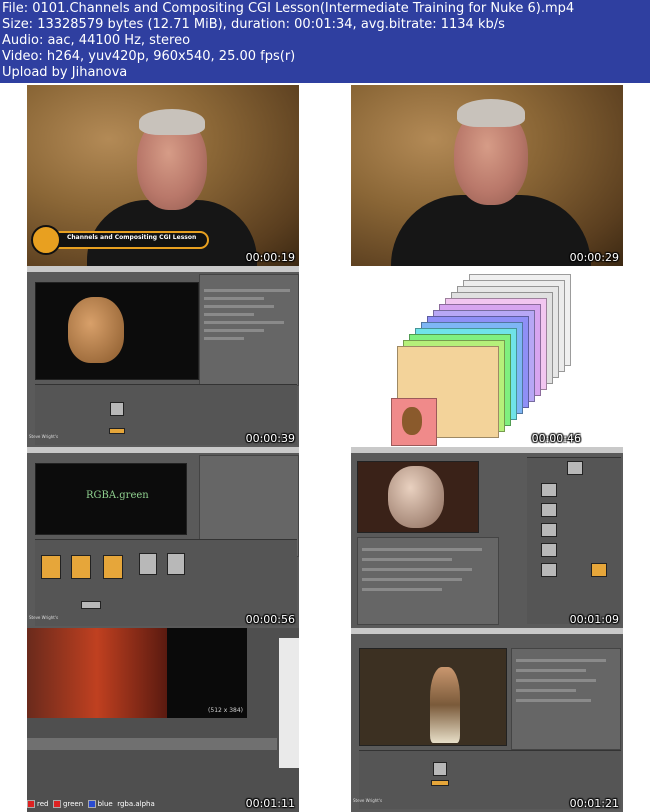 This screenshot has width=650, height=812. I want to click on metal-head, so click(416, 497).